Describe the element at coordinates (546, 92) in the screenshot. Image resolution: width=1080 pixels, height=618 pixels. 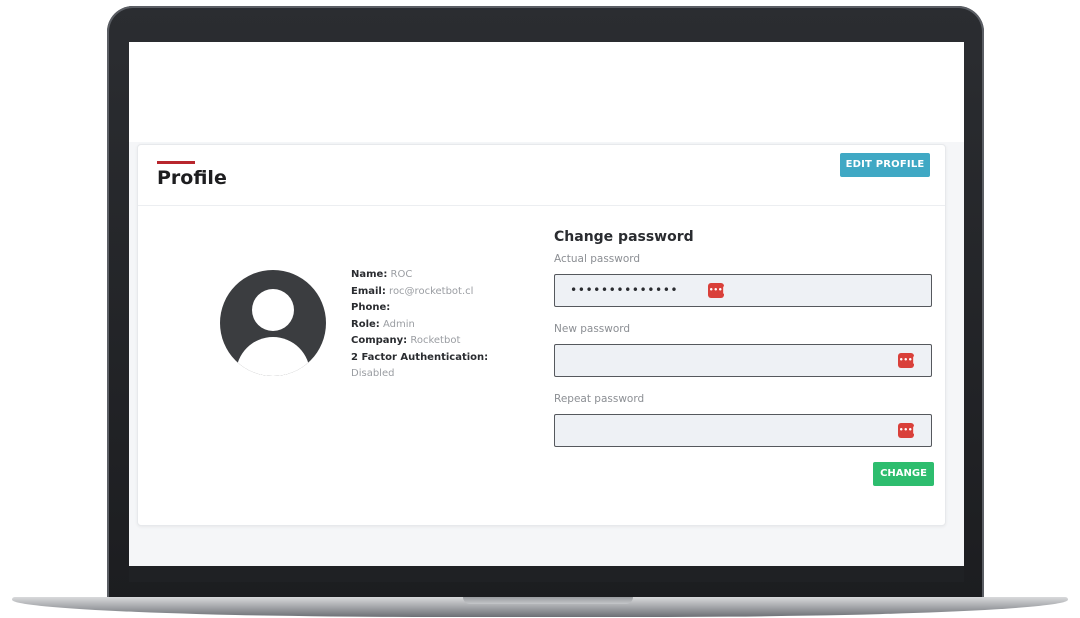
I see `top-area` at that location.